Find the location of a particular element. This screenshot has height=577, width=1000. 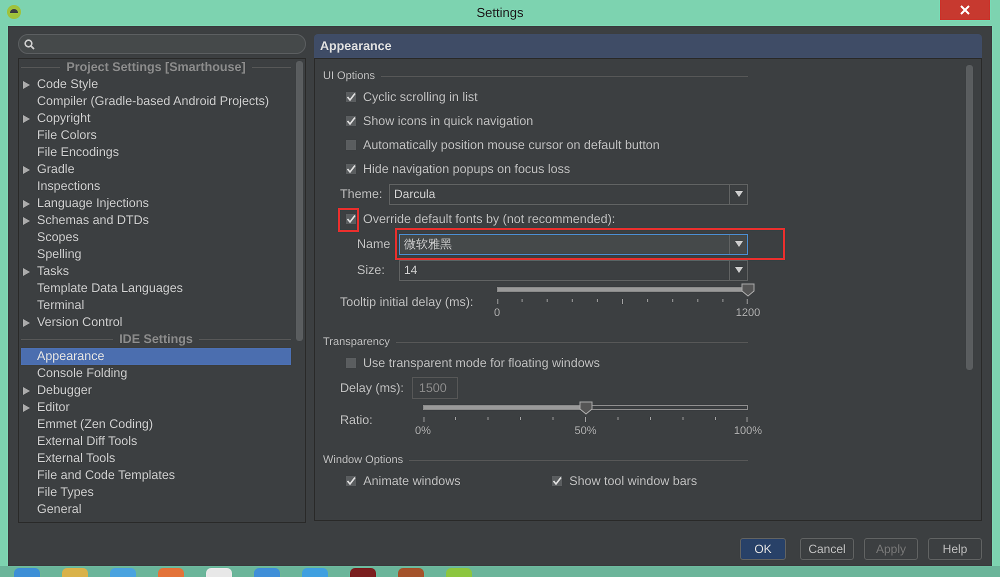

slider-label: Ratio: is located at coordinates (357, 420).